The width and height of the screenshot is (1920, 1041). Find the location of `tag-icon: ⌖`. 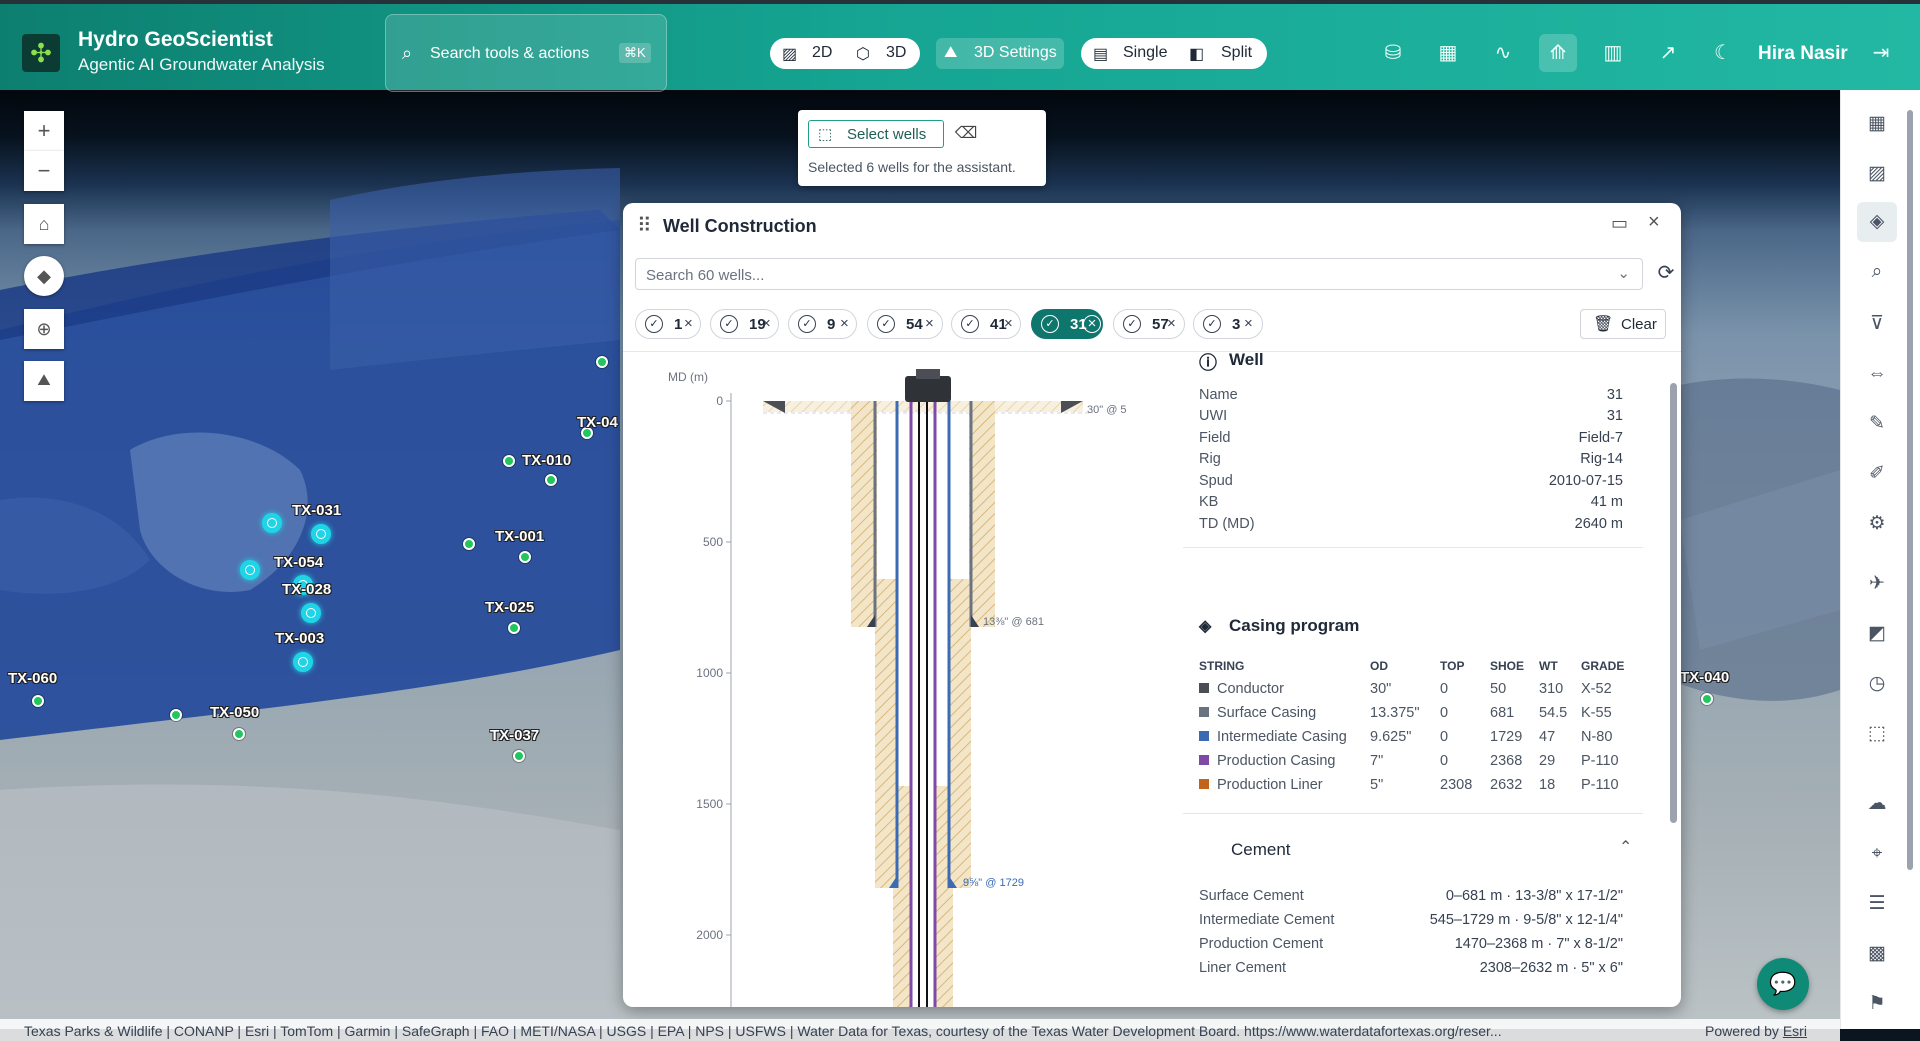

tag-icon: ⌖ is located at coordinates (1877, 854).